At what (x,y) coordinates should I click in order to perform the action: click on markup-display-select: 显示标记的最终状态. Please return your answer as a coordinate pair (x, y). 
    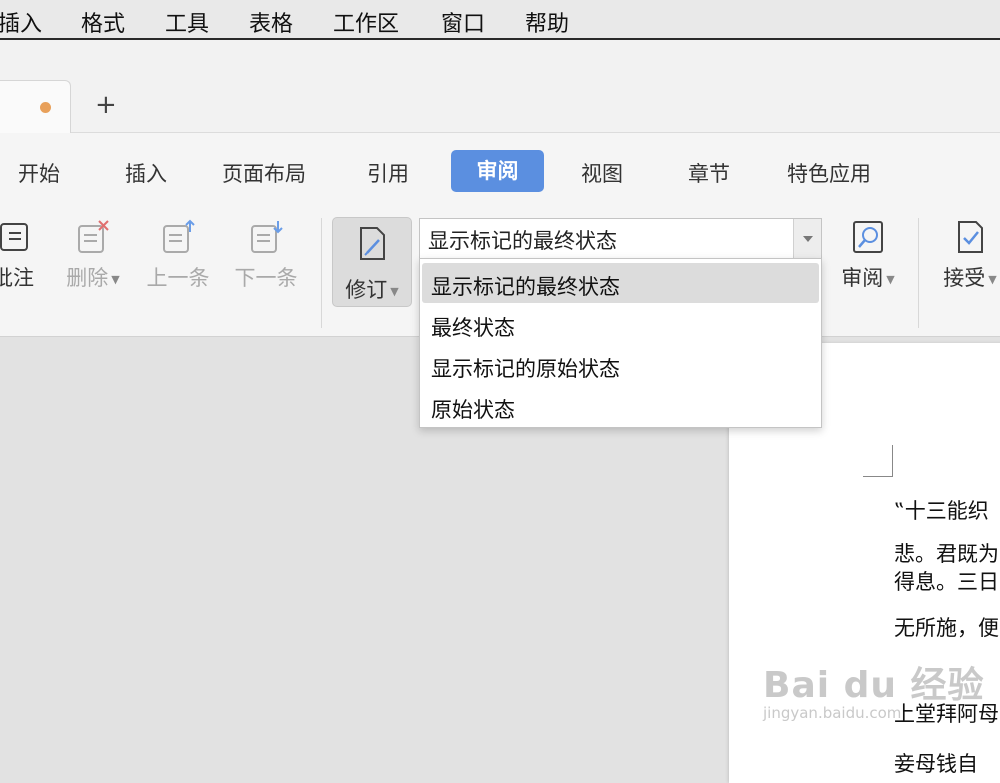
    Looking at the image, I should click on (620, 239).